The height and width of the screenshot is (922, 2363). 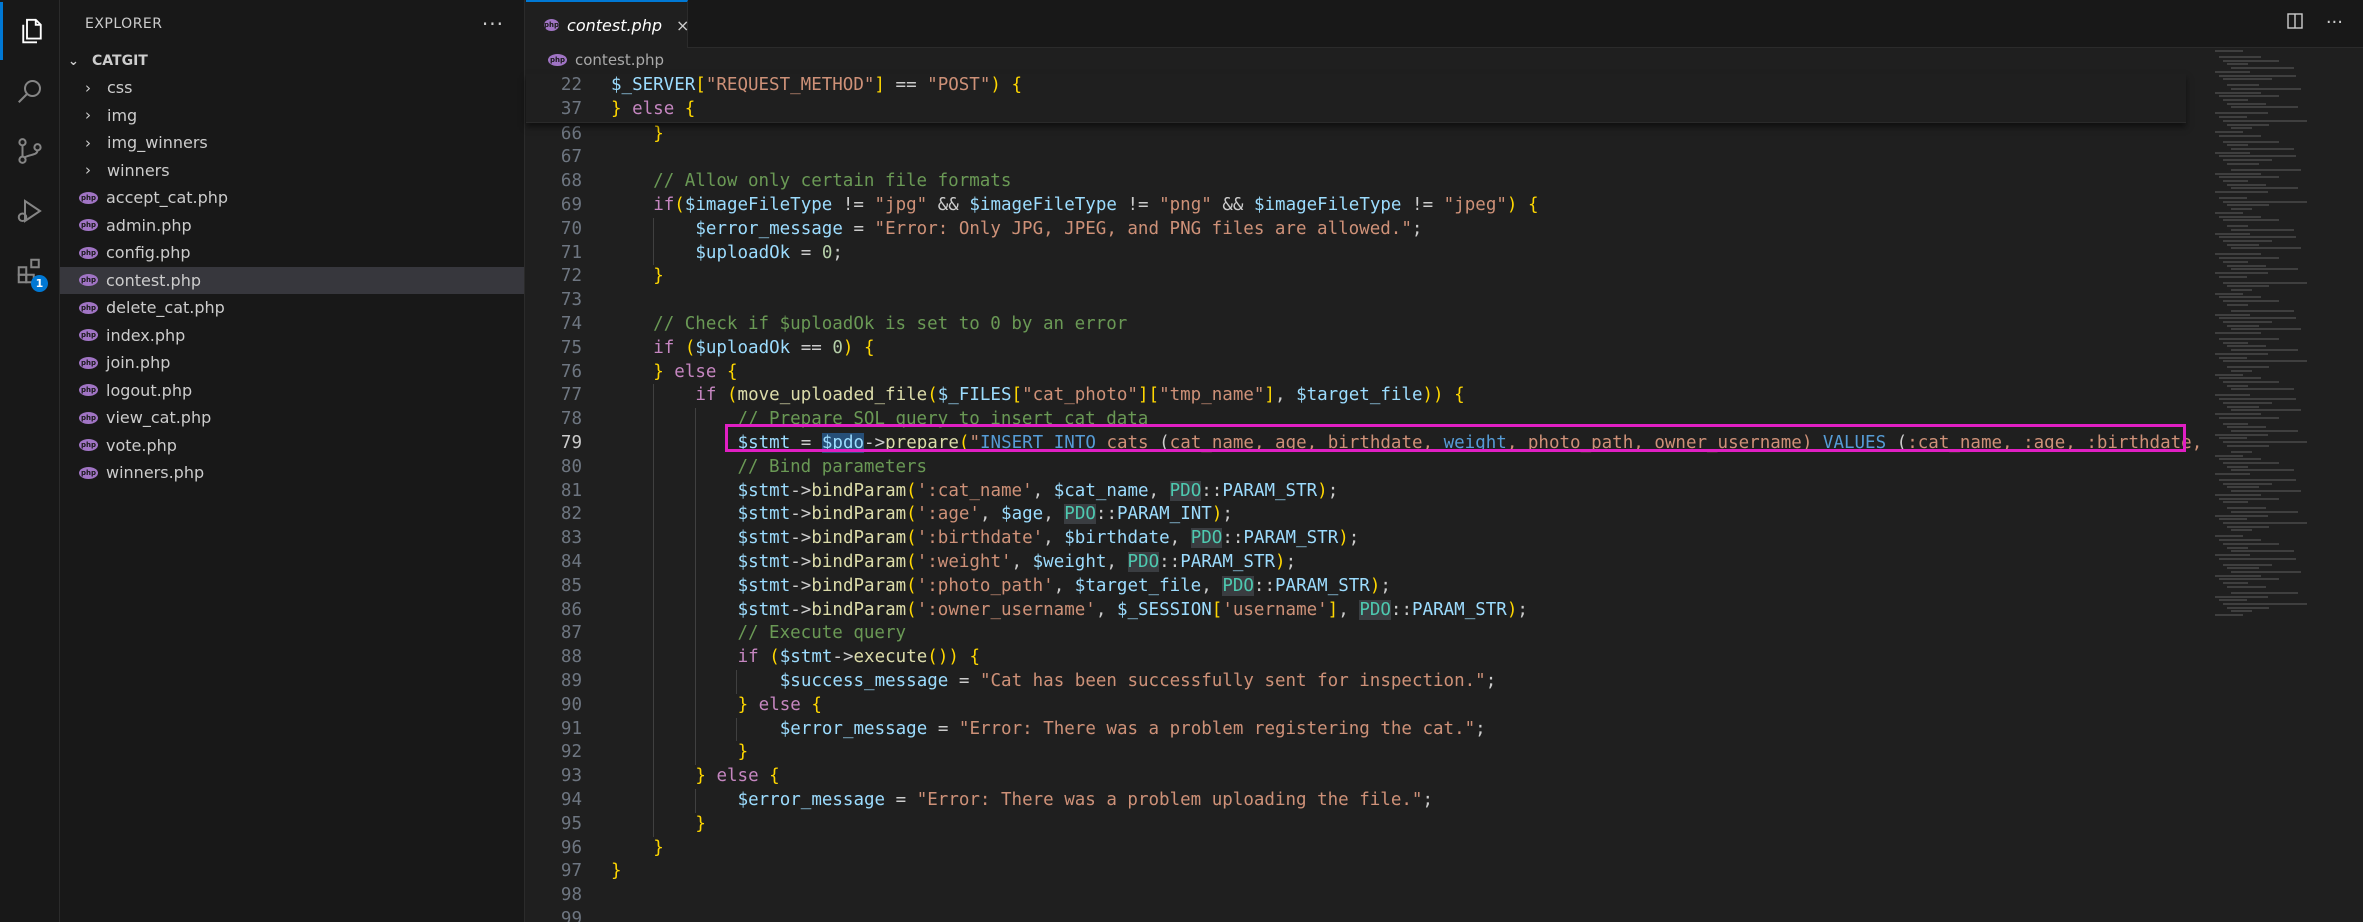 I want to click on code-line: 93 } else {, so click(x=1356, y=777).